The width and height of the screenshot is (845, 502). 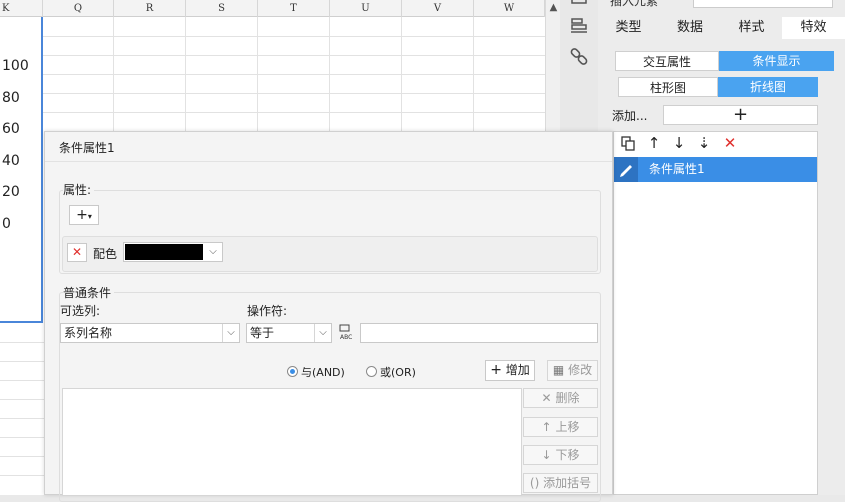 I want to click on column-header-row: K Q R S T U V W, so click(x=272, y=8).